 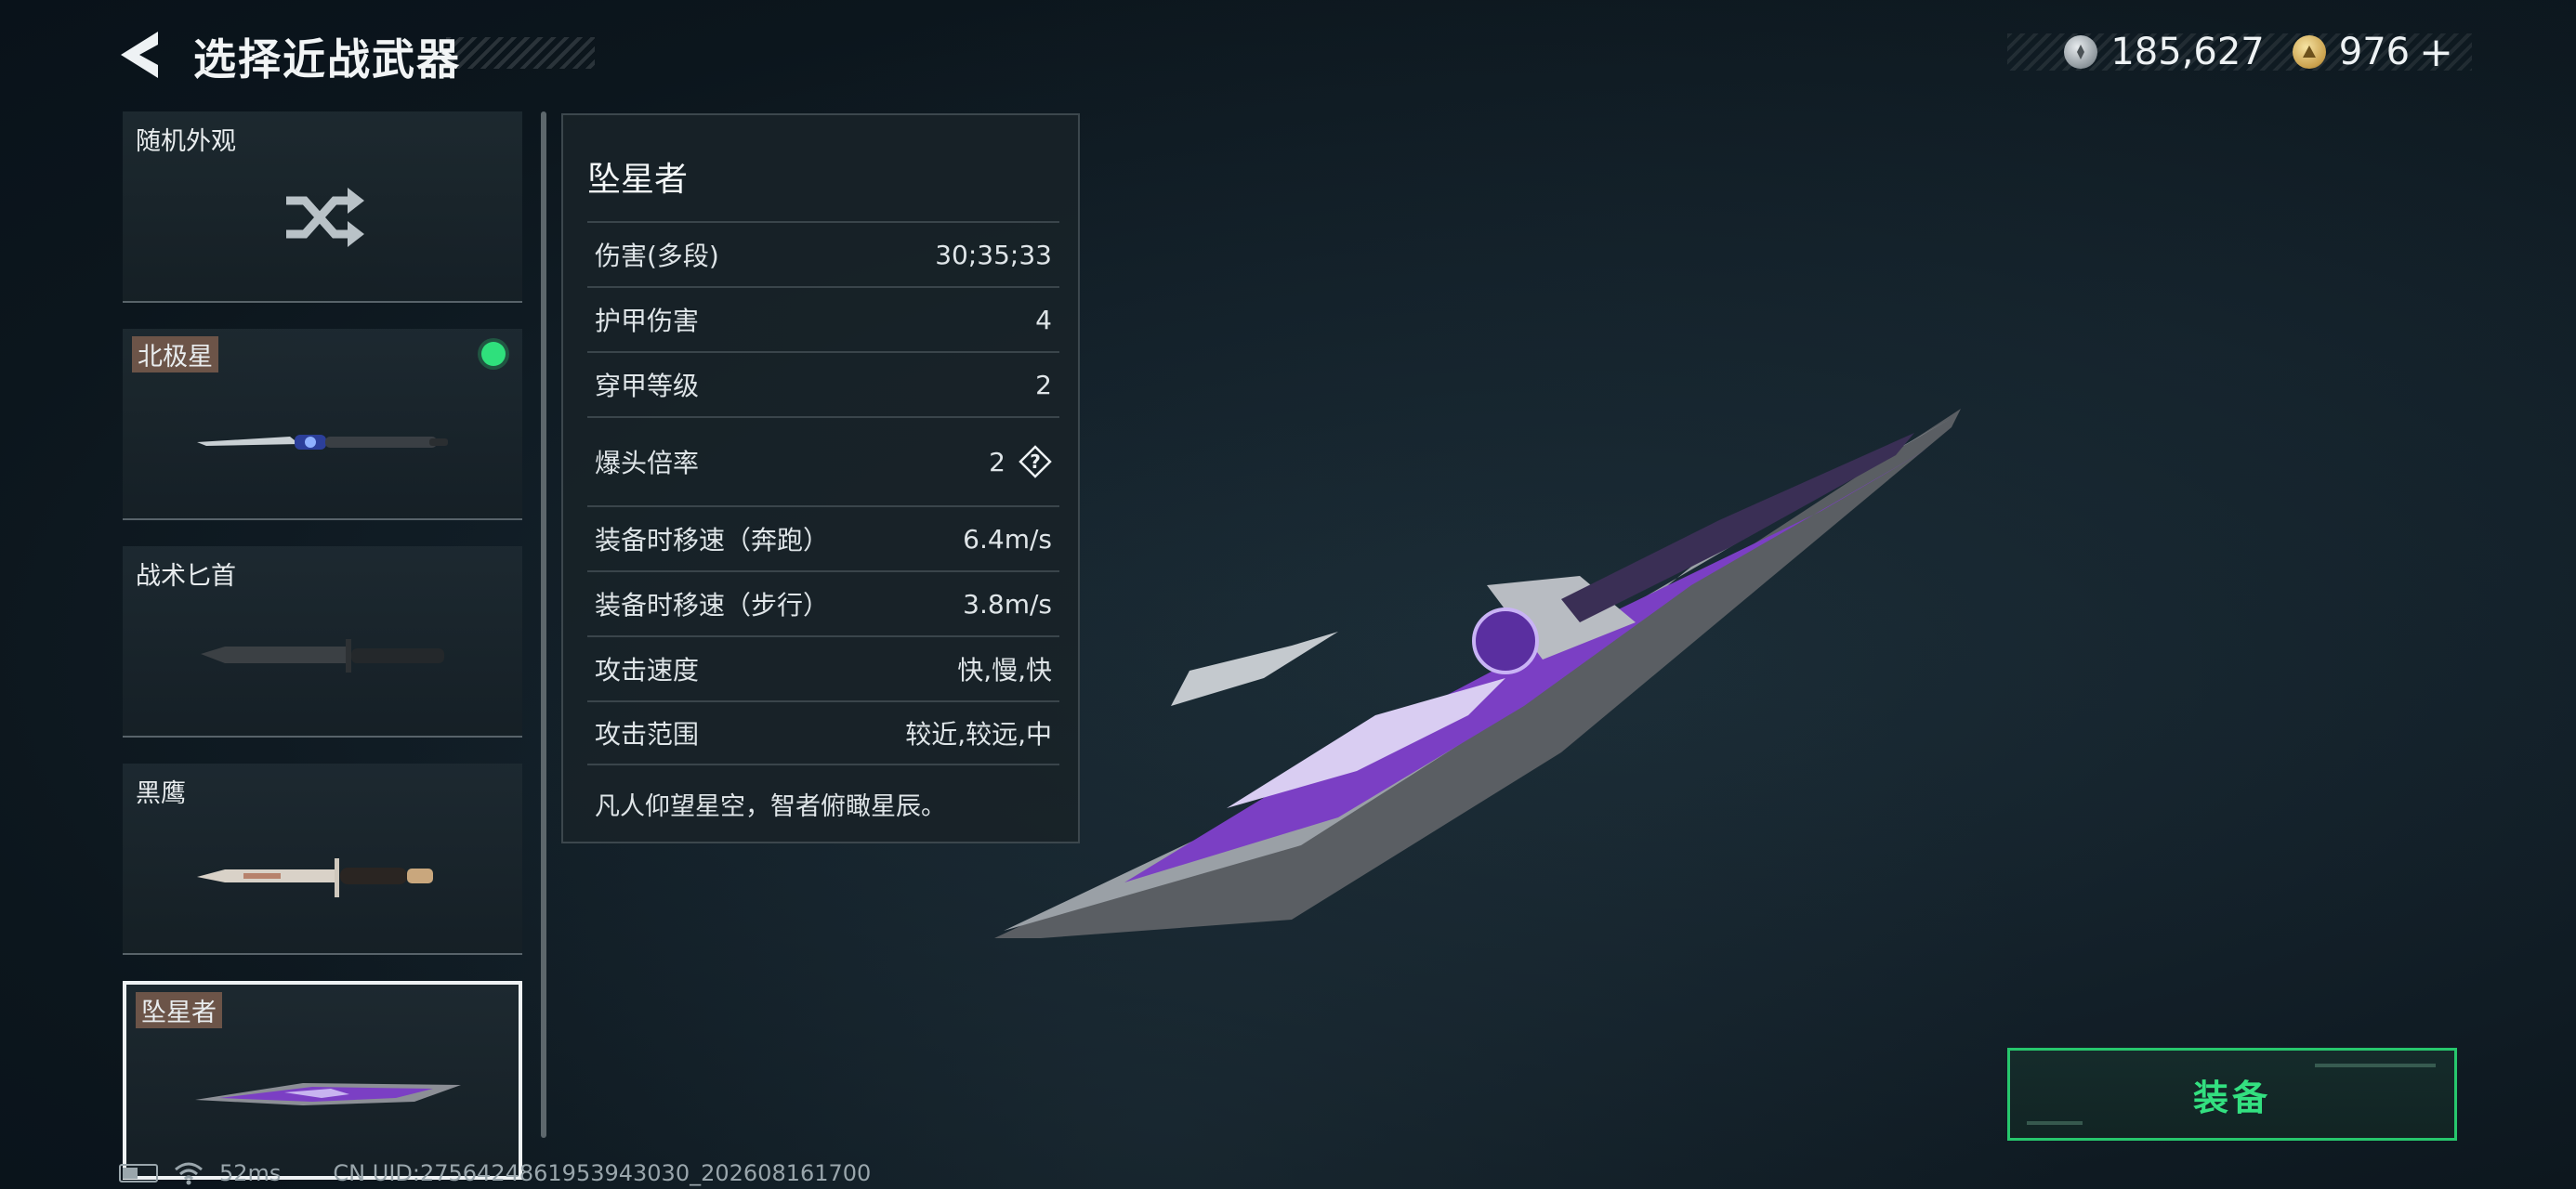 I want to click on equipped-indicator, so click(x=493, y=354).